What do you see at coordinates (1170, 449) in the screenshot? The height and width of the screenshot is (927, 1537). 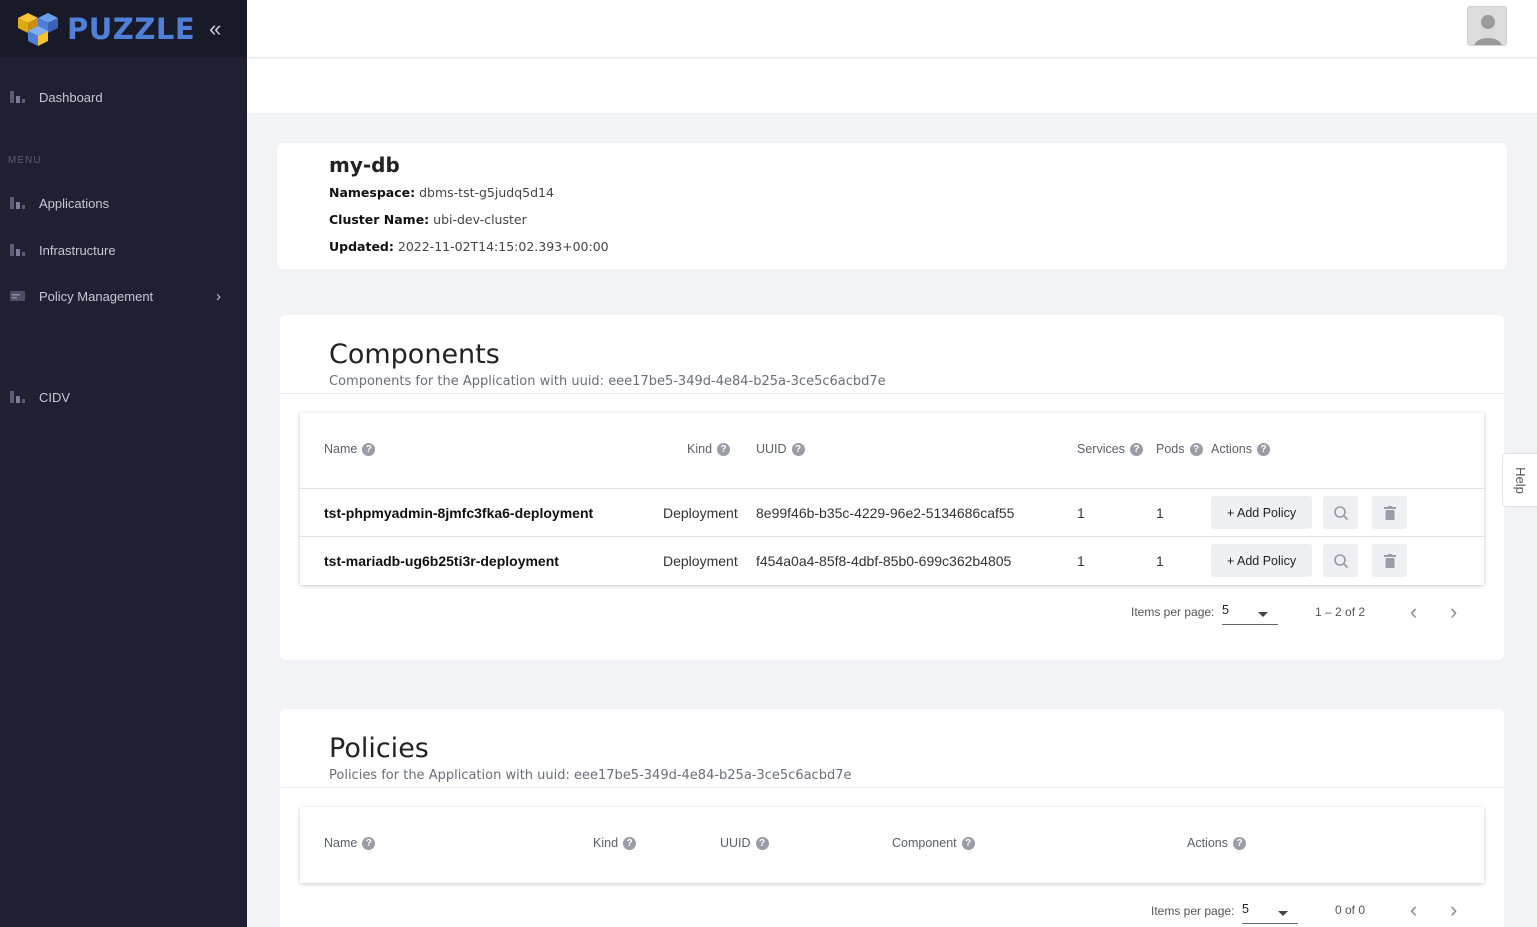 I see `header-label: Pods` at bounding box center [1170, 449].